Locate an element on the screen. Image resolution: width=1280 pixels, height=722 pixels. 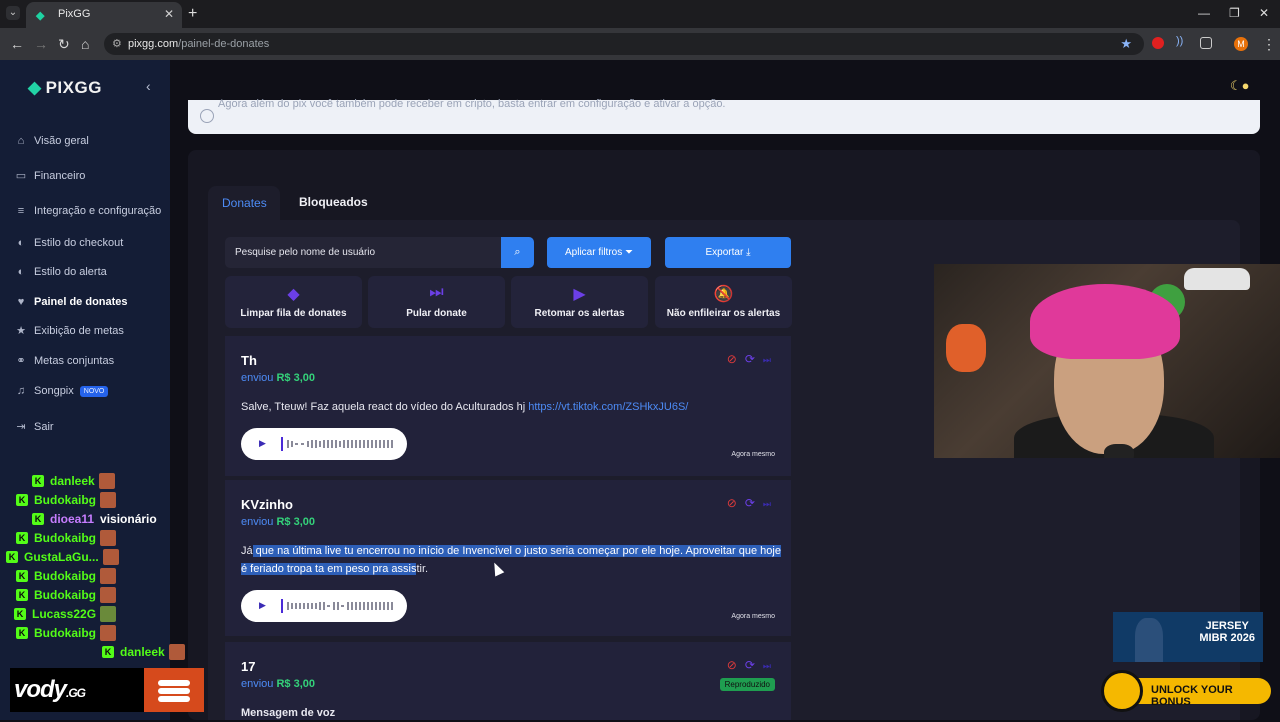
donation-time: Agora mesmo is located at coordinates (753, 454).